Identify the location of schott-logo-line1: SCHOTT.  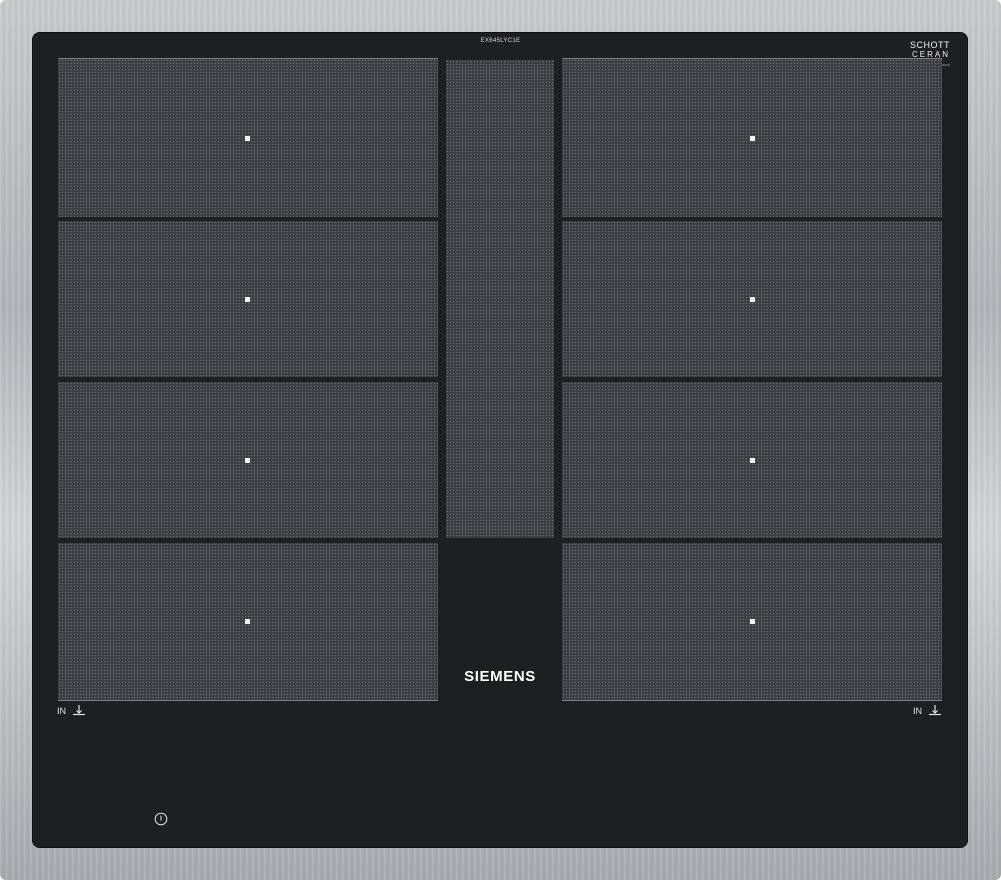
(930, 45).